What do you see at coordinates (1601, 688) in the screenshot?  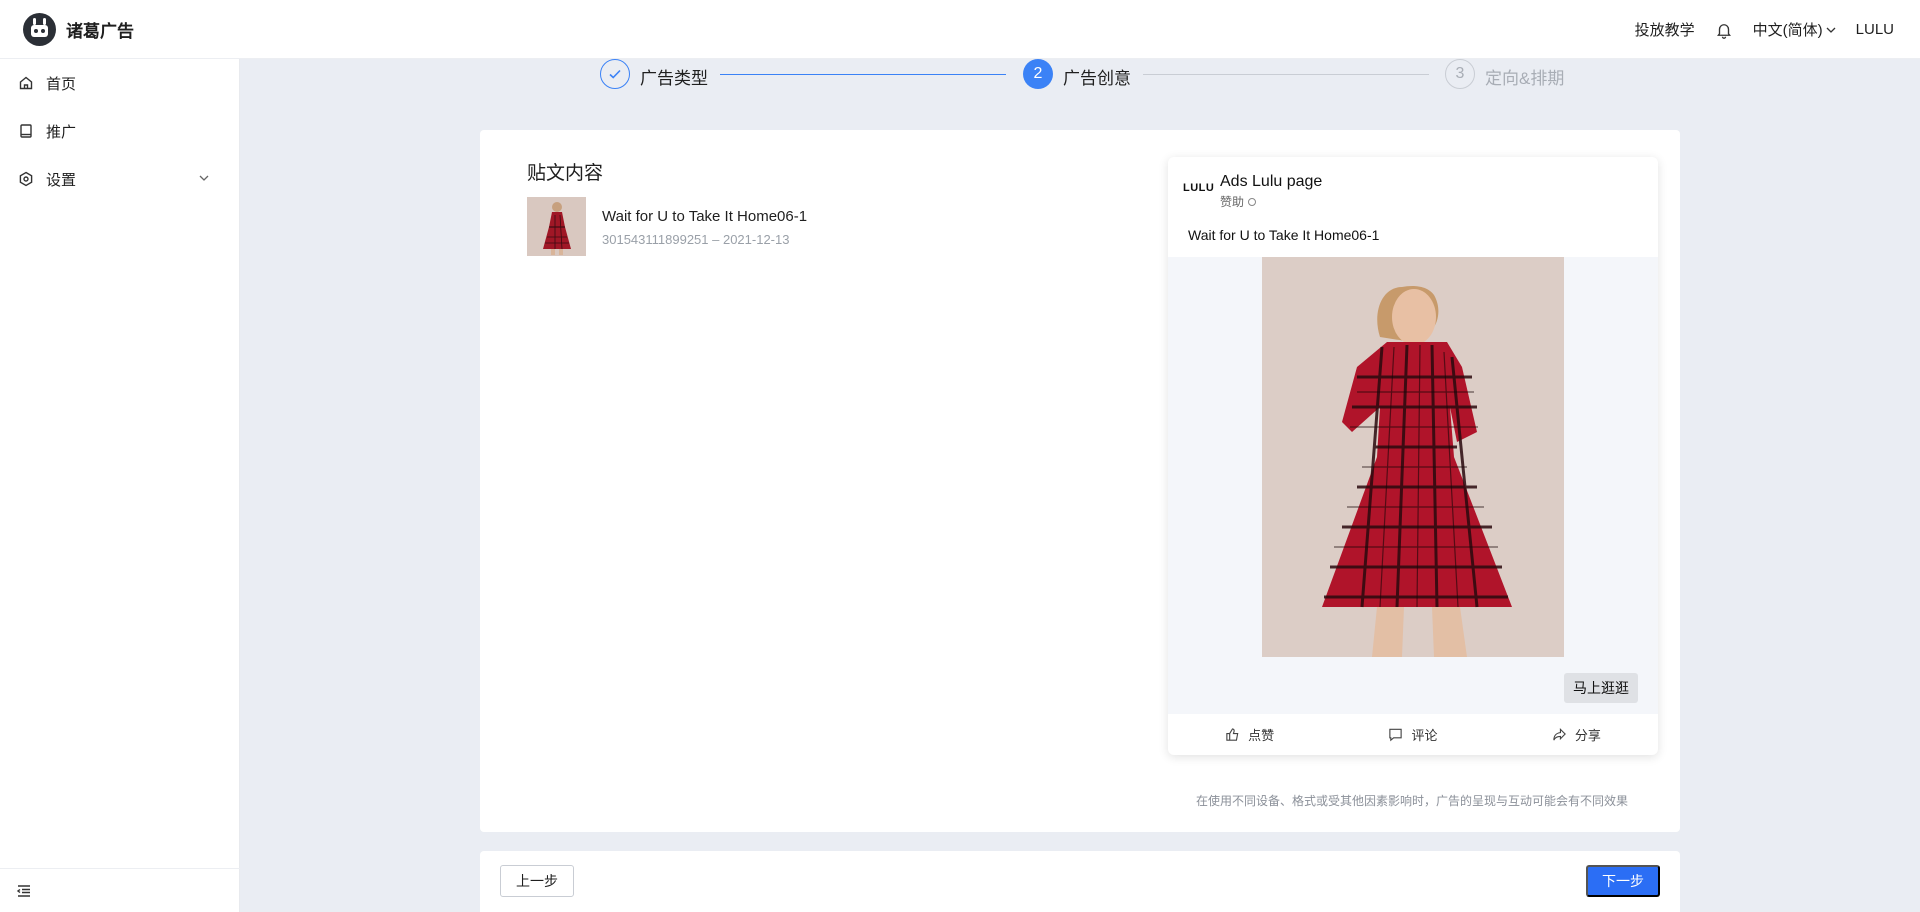 I see `cta-button: 马上逛逛` at bounding box center [1601, 688].